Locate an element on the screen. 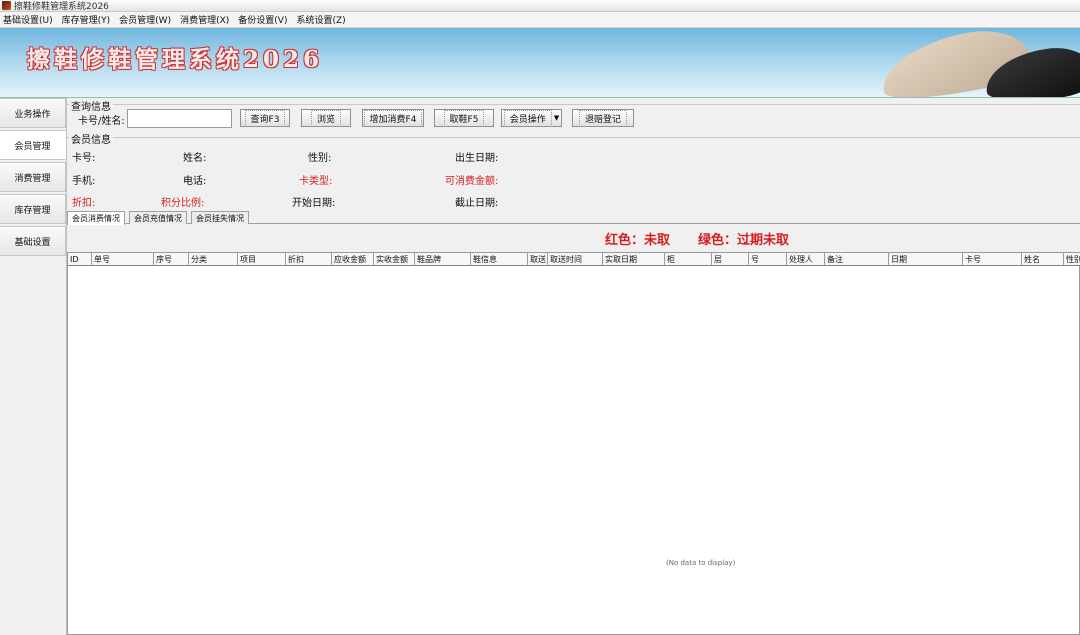 The width and height of the screenshot is (1080, 635). menu-basic-settings: 基础设置(U) is located at coordinates (28, 19).